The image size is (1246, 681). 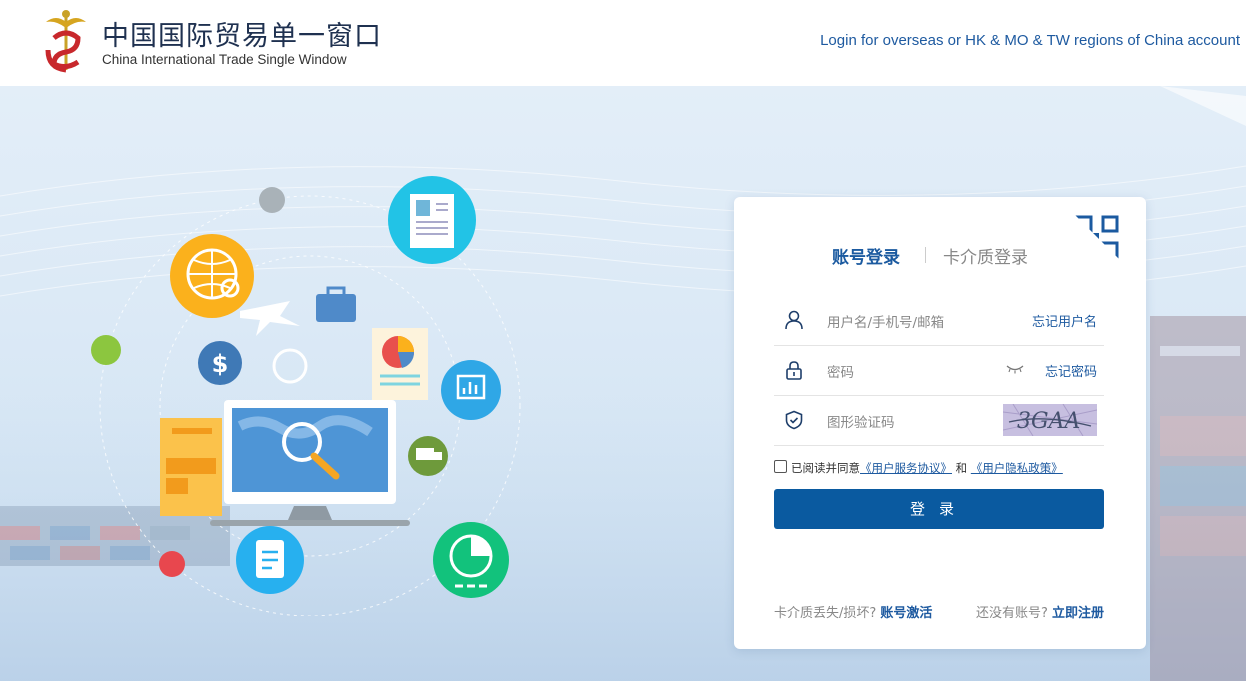 I want to click on agree-and: 和, so click(x=961, y=468).